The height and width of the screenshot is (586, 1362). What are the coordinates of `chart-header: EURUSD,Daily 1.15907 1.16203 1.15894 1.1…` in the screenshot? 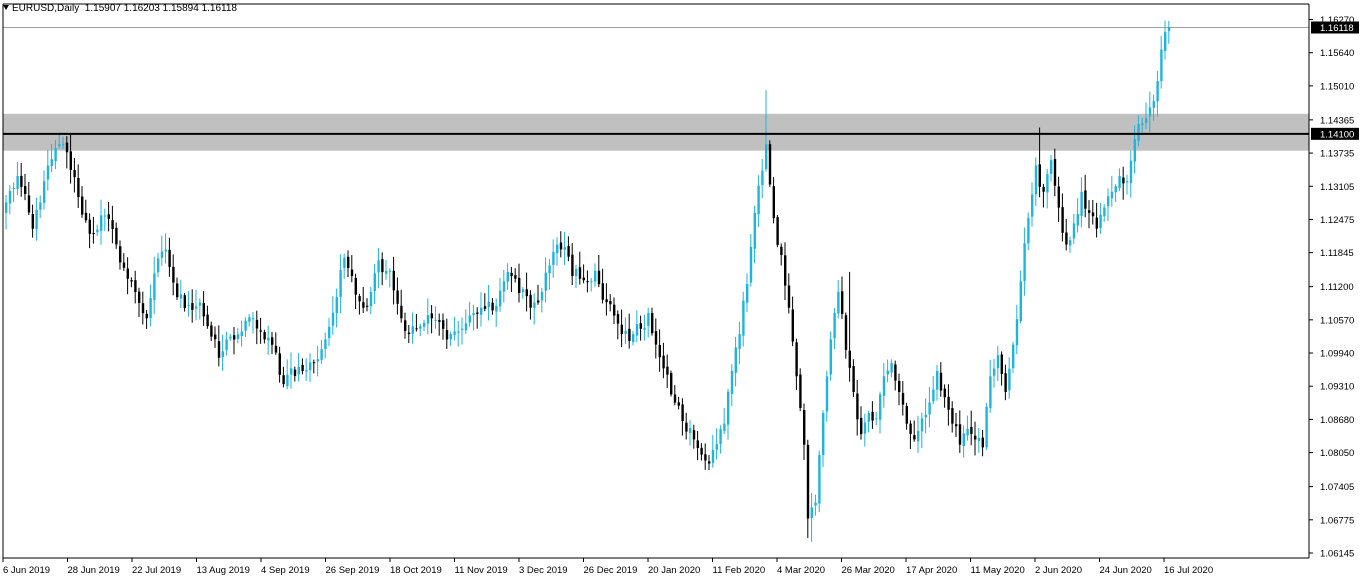 It's located at (120, 8).